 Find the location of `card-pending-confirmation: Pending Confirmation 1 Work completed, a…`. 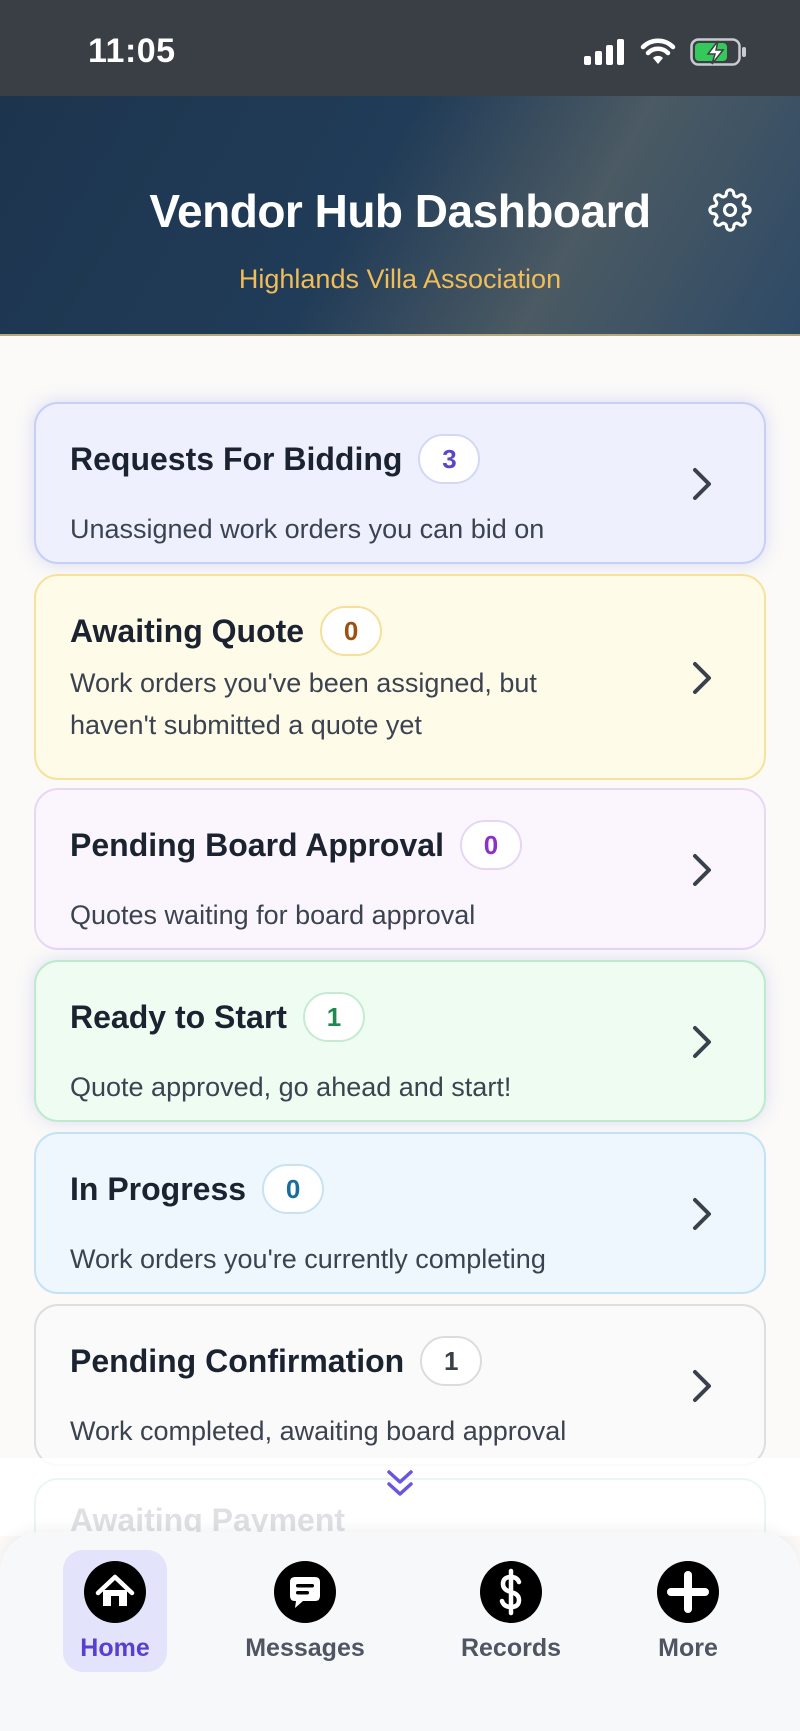

card-pending-confirmation: Pending Confirmation 1 Work completed, a… is located at coordinates (400, 1385).